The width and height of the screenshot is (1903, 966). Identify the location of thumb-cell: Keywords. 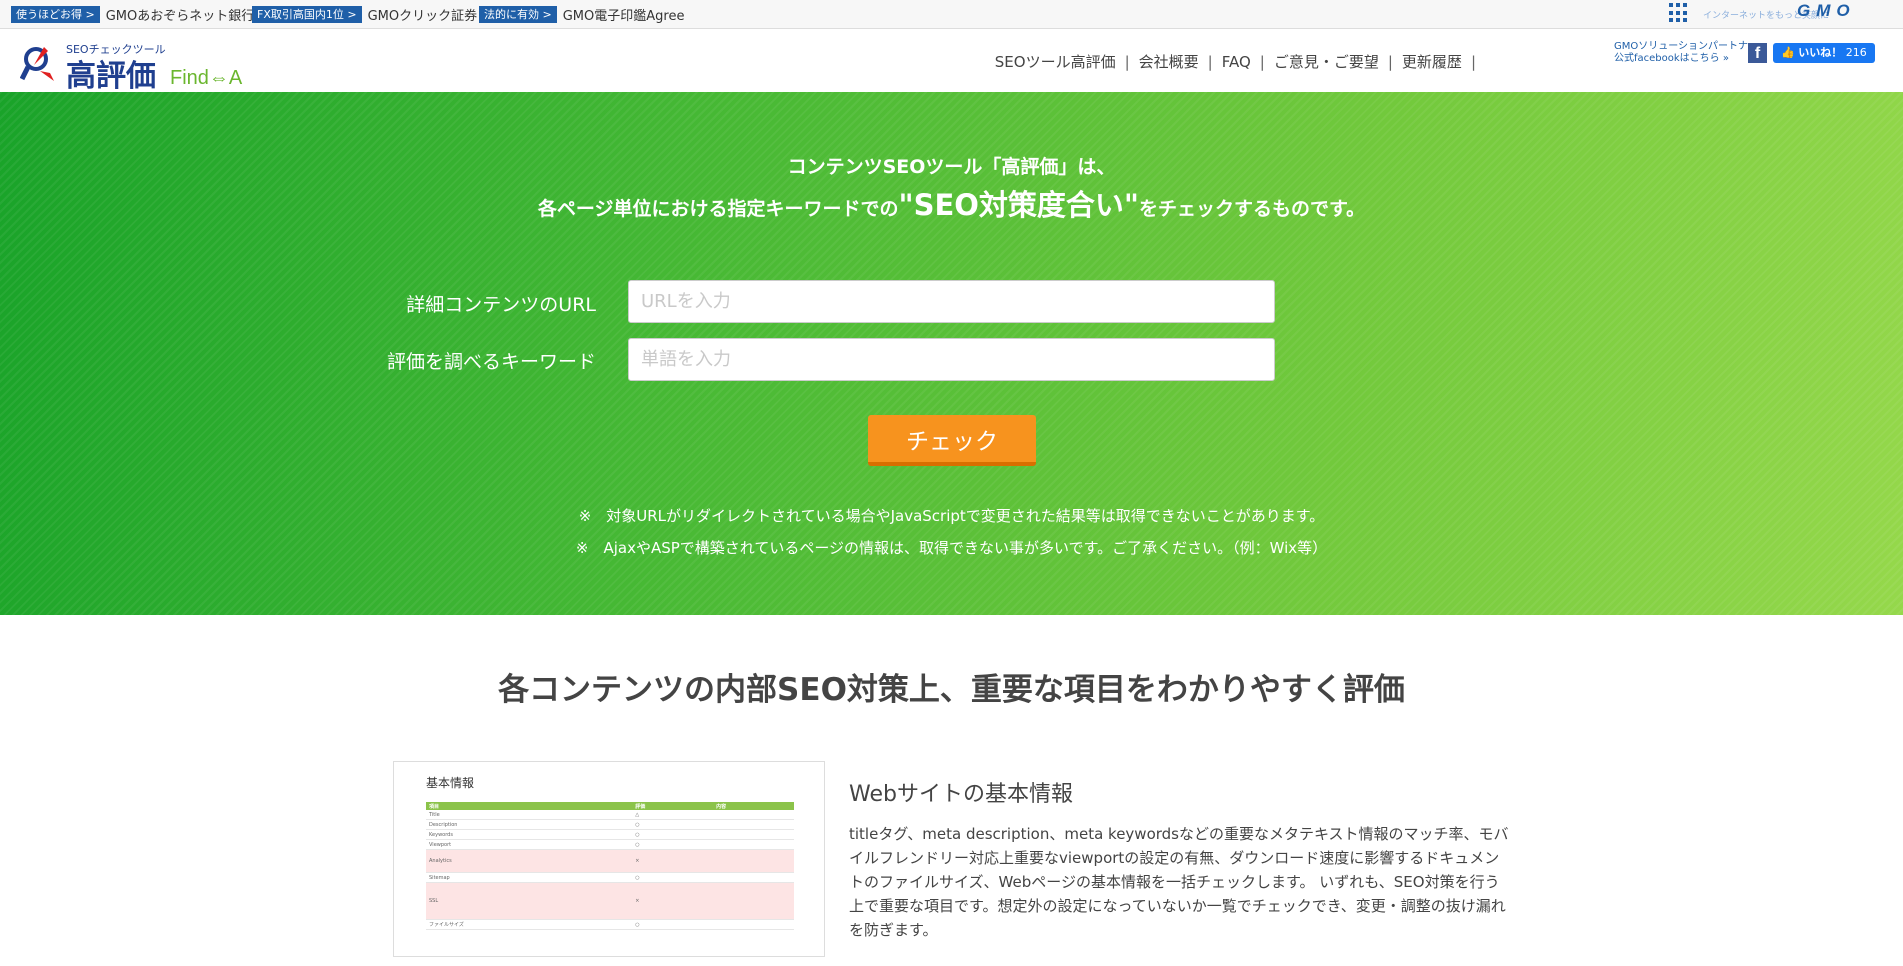
(529, 834).